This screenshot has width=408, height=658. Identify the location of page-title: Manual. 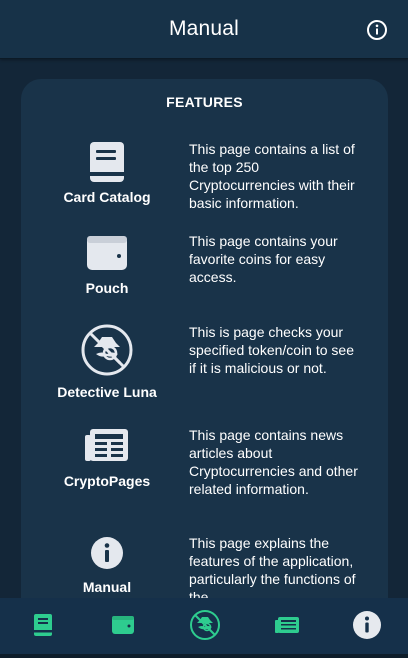
(204, 28).